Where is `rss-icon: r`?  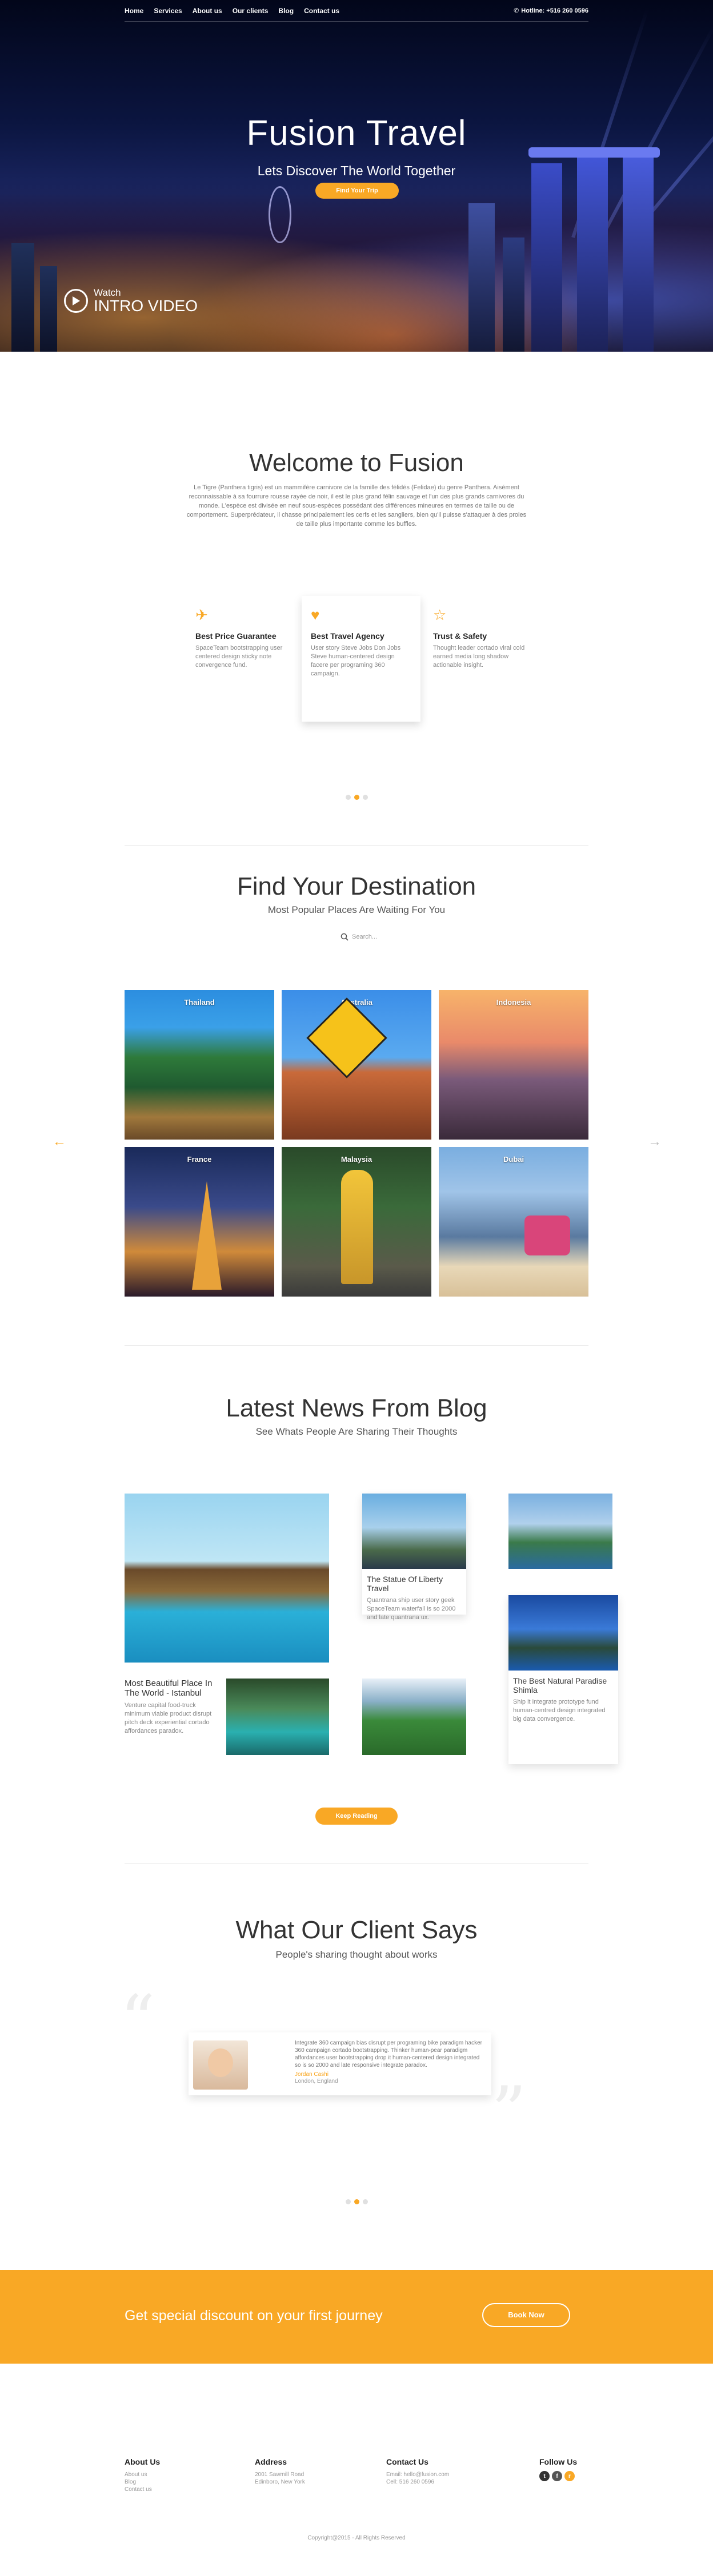 rss-icon: r is located at coordinates (569, 2476).